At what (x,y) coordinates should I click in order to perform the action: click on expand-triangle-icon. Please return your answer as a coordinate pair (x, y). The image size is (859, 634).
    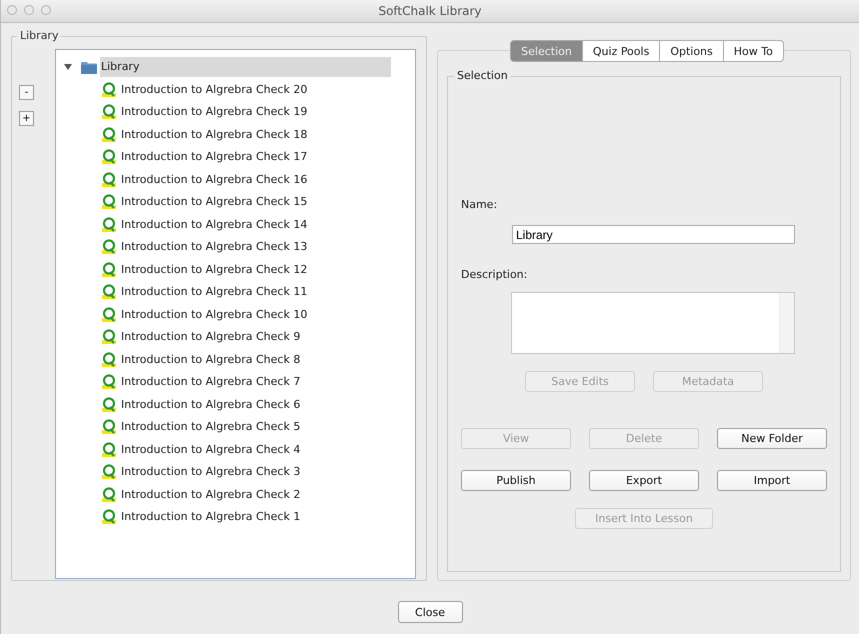
    Looking at the image, I should click on (68, 67).